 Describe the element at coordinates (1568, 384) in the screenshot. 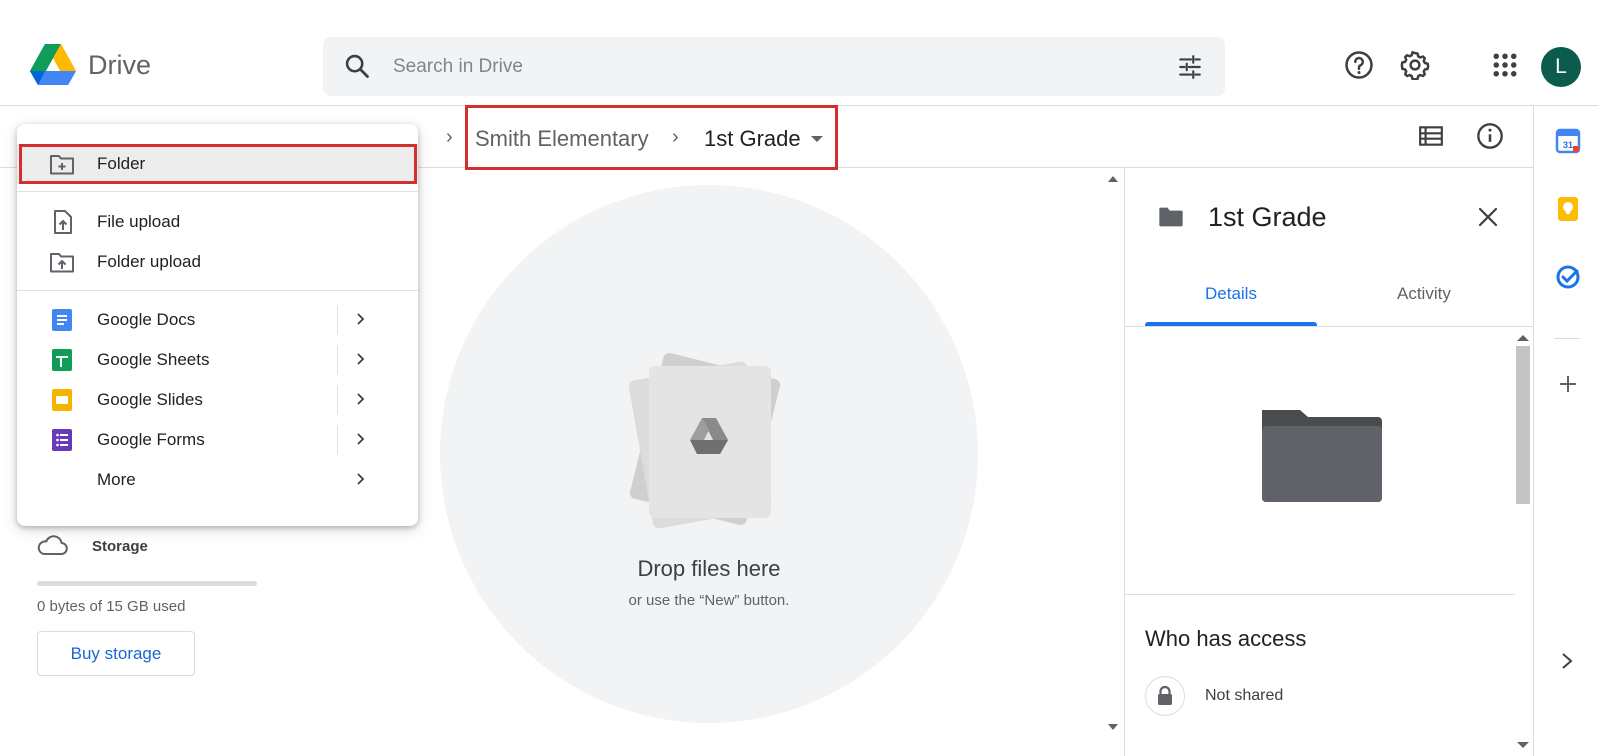

I see `add-icon` at that location.